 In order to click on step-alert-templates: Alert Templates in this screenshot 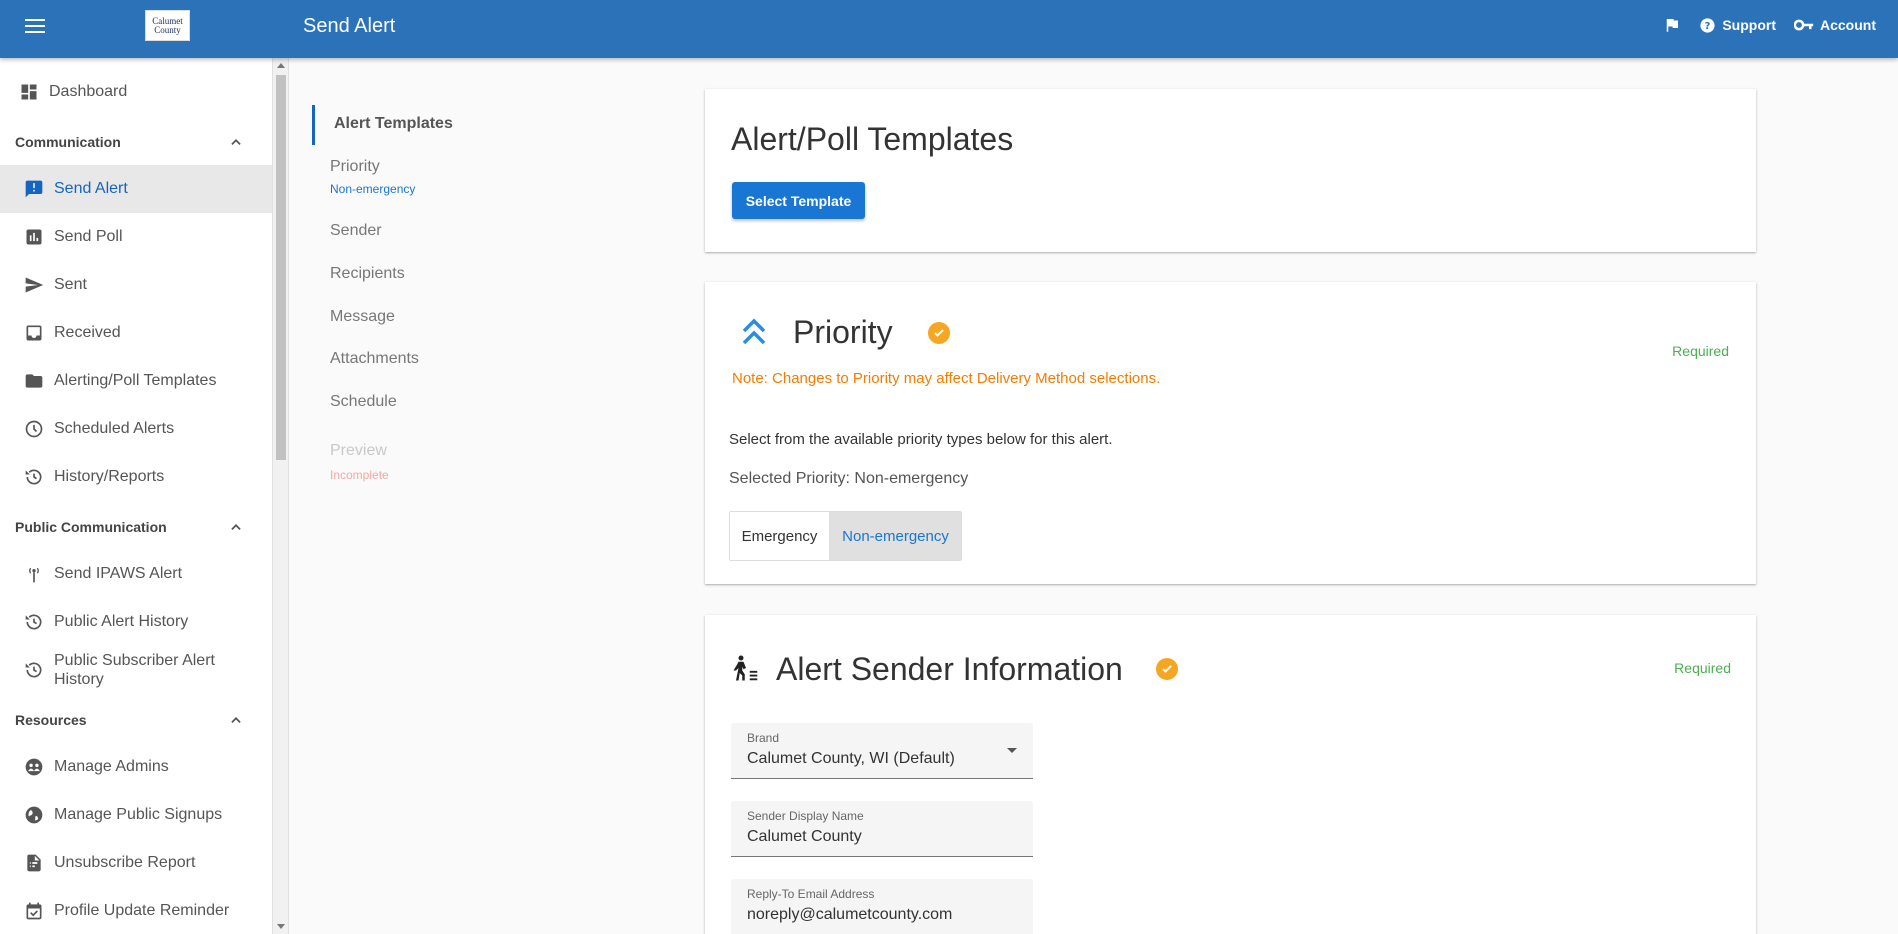, I will do `click(393, 124)`.